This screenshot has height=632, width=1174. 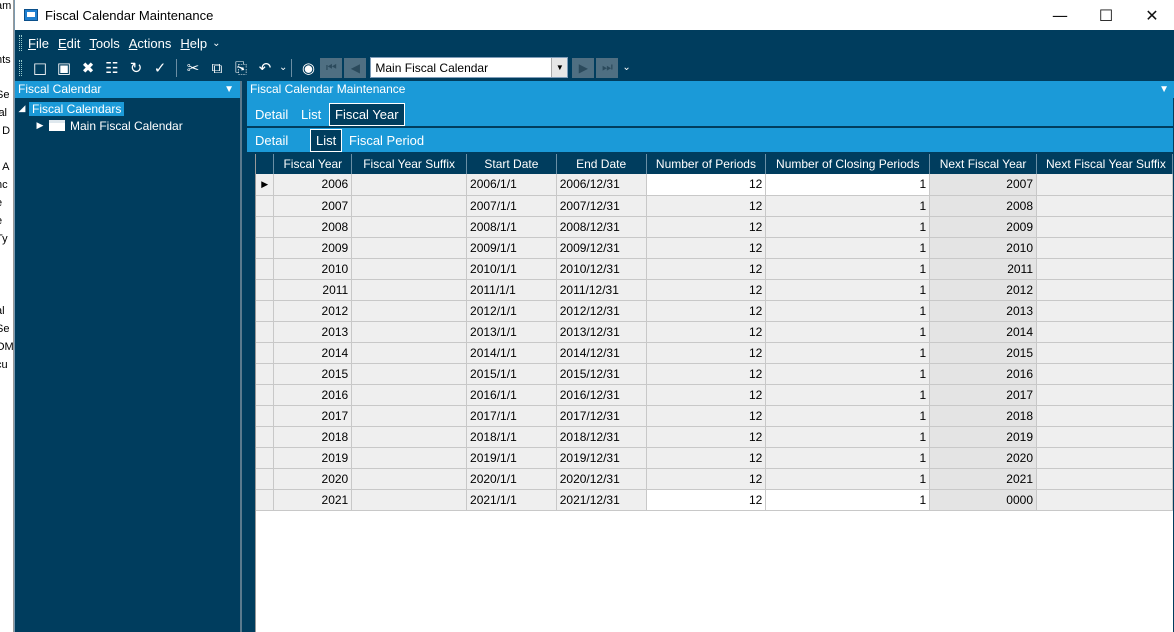 What do you see at coordinates (511, 185) in the screenshot?
I see `start-date-cell: 2006/1/1` at bounding box center [511, 185].